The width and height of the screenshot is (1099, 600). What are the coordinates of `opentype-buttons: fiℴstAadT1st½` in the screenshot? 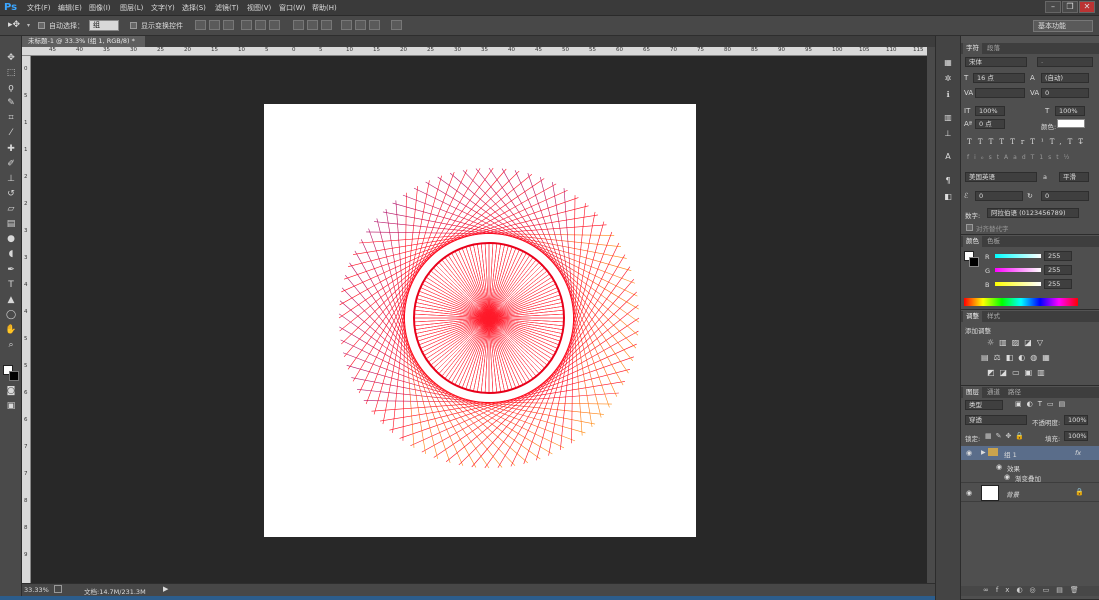 It's located at (1030, 159).